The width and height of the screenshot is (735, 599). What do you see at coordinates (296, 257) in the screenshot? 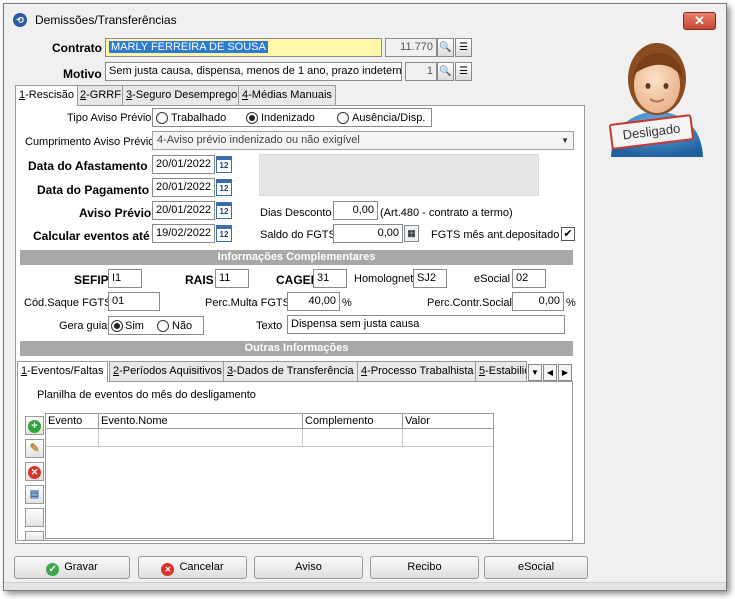
I see `complementares-header: Informações Complementares` at bounding box center [296, 257].